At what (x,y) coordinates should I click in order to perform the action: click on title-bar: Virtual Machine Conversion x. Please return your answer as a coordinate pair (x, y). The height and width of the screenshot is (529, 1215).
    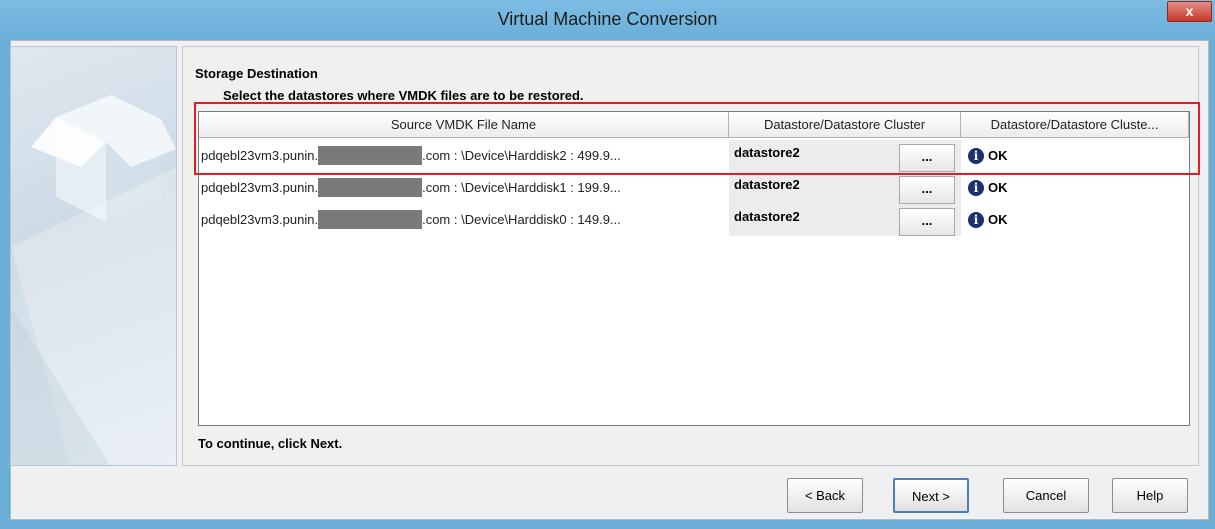
    Looking at the image, I should click on (607, 20).